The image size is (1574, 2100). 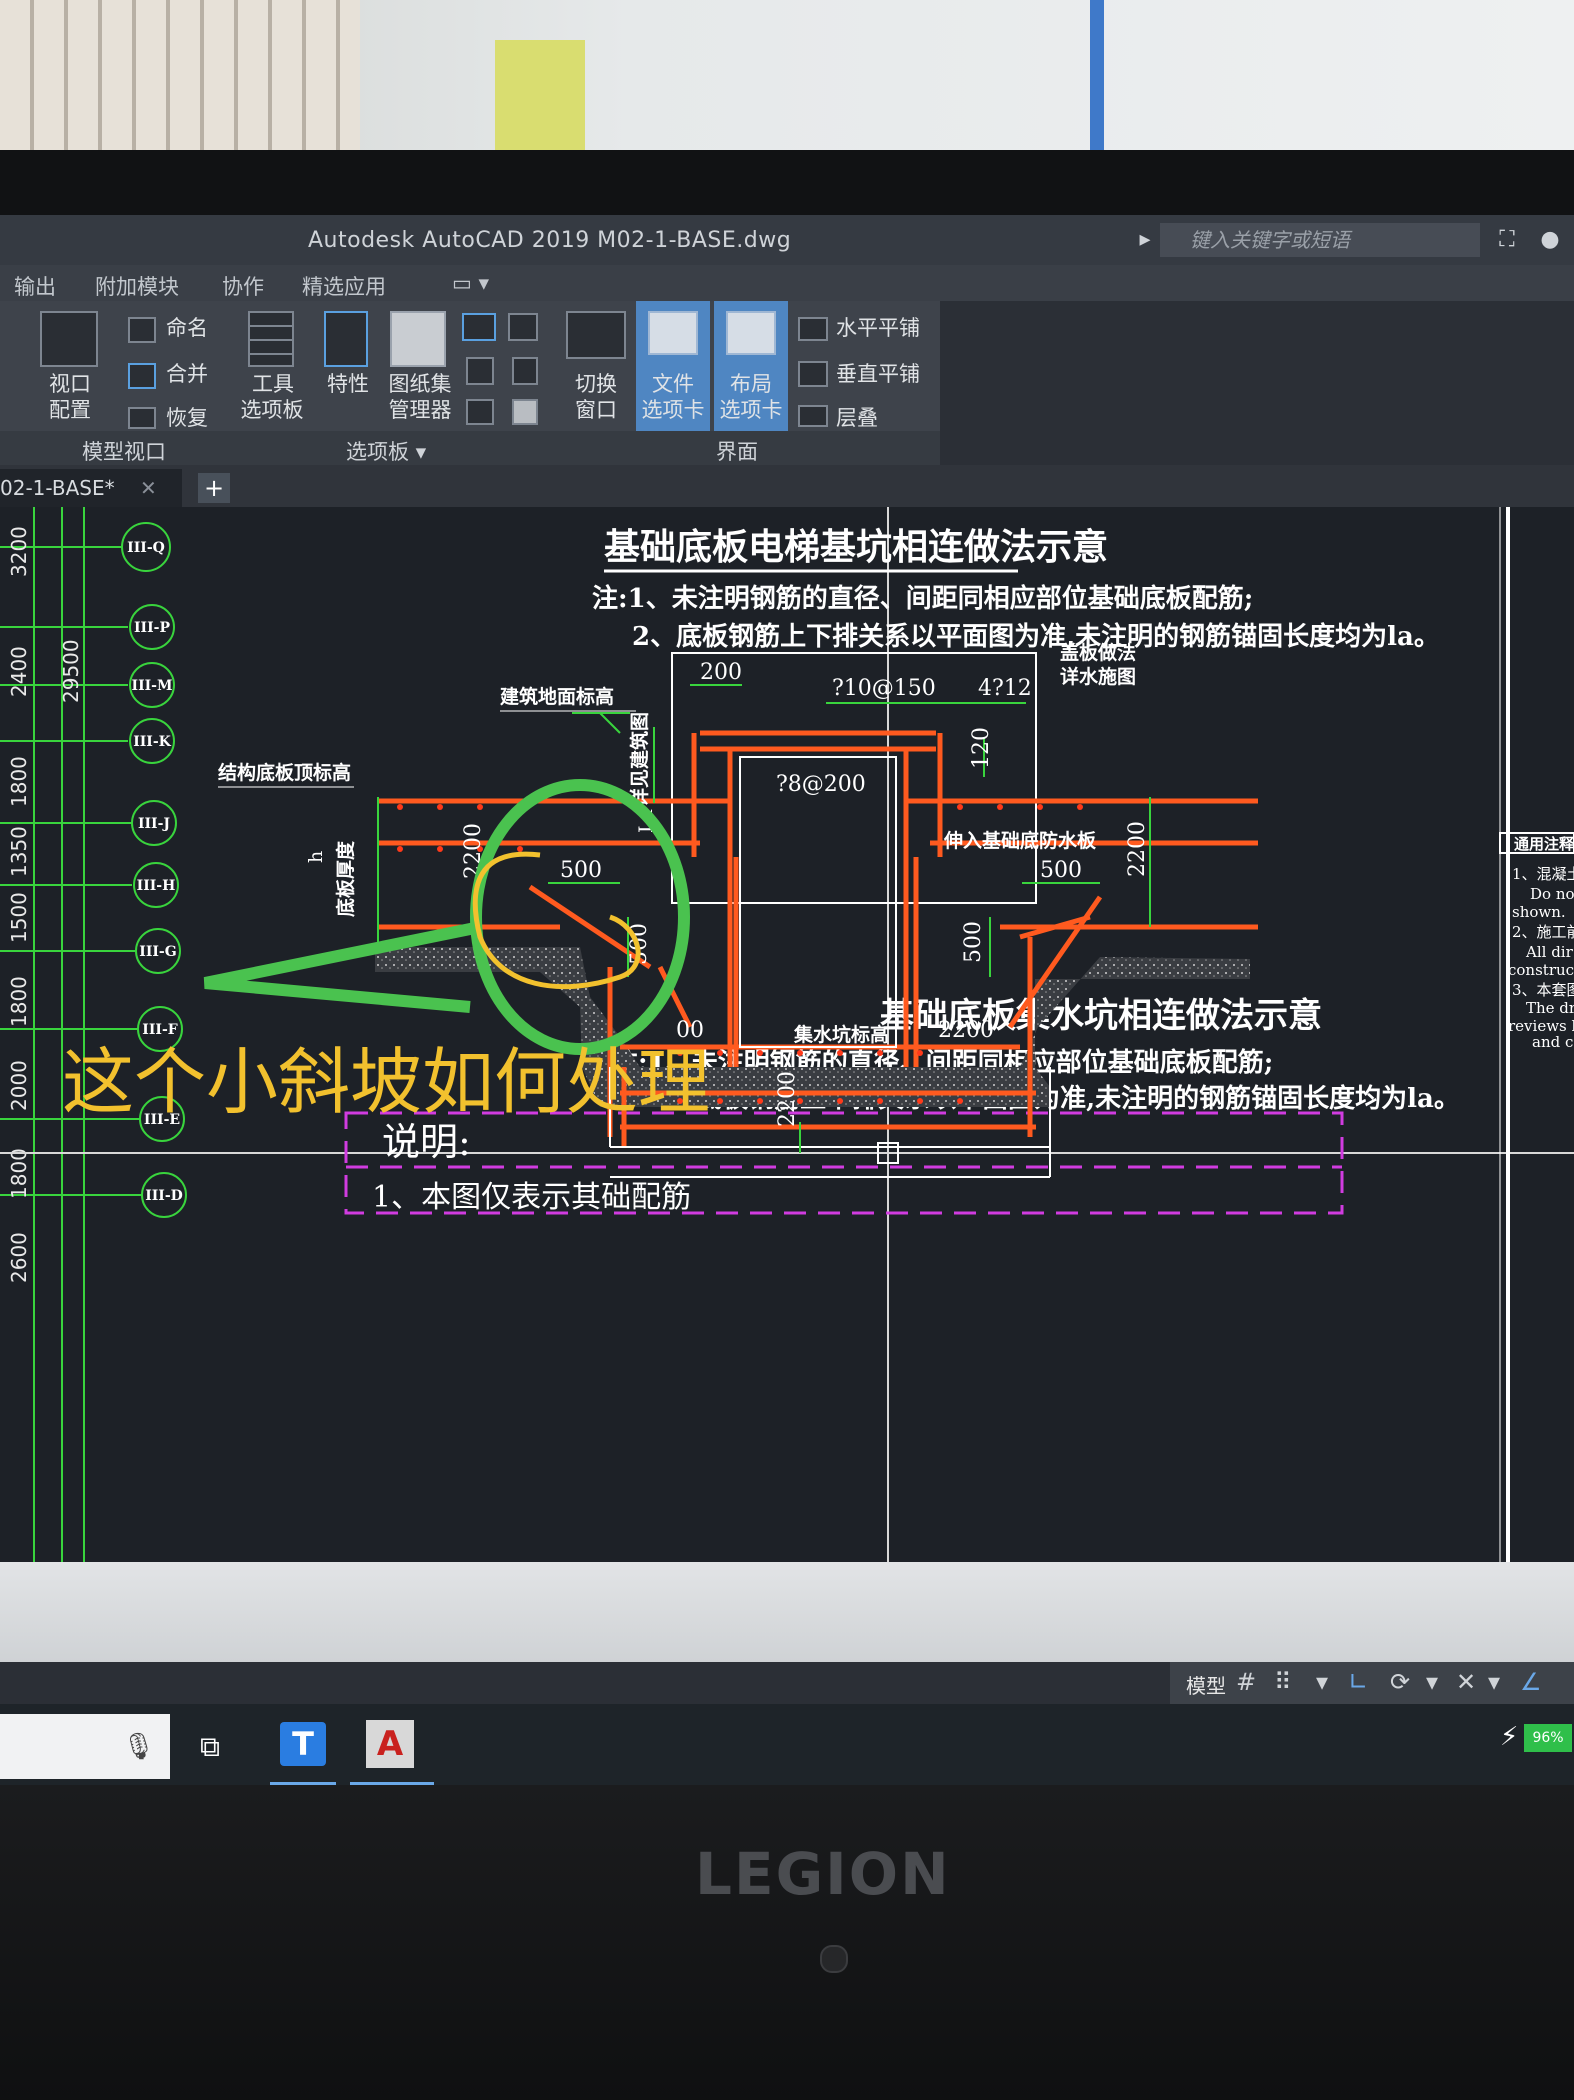 What do you see at coordinates (1283, 1682) in the screenshot?
I see `snap-icon: ⠿` at bounding box center [1283, 1682].